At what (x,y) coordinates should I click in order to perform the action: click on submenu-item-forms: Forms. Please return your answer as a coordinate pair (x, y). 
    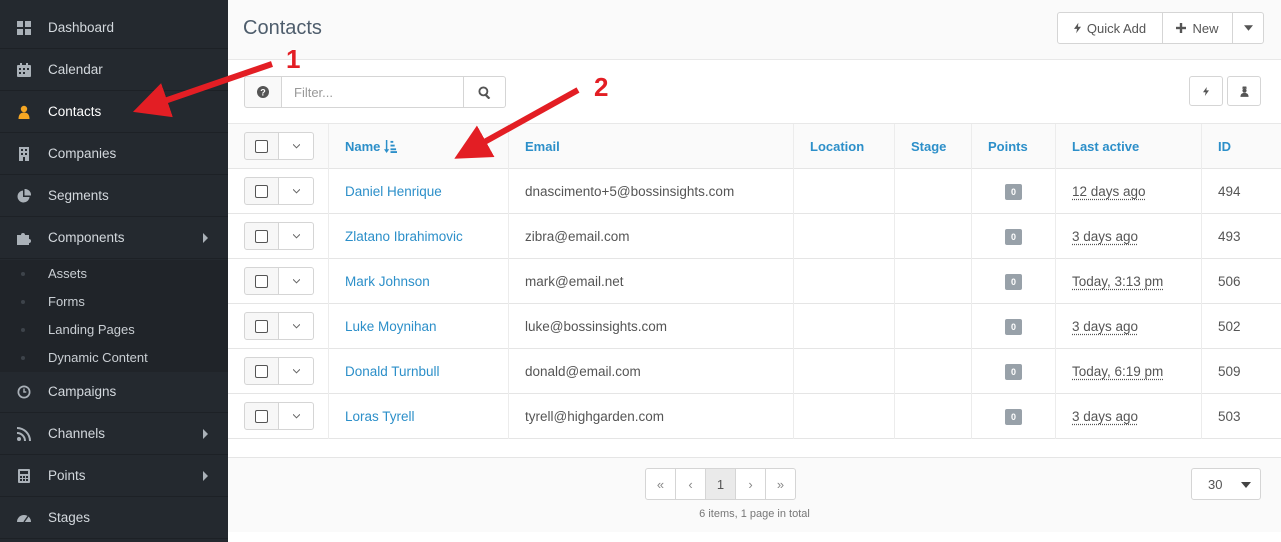
    Looking at the image, I should click on (66, 302).